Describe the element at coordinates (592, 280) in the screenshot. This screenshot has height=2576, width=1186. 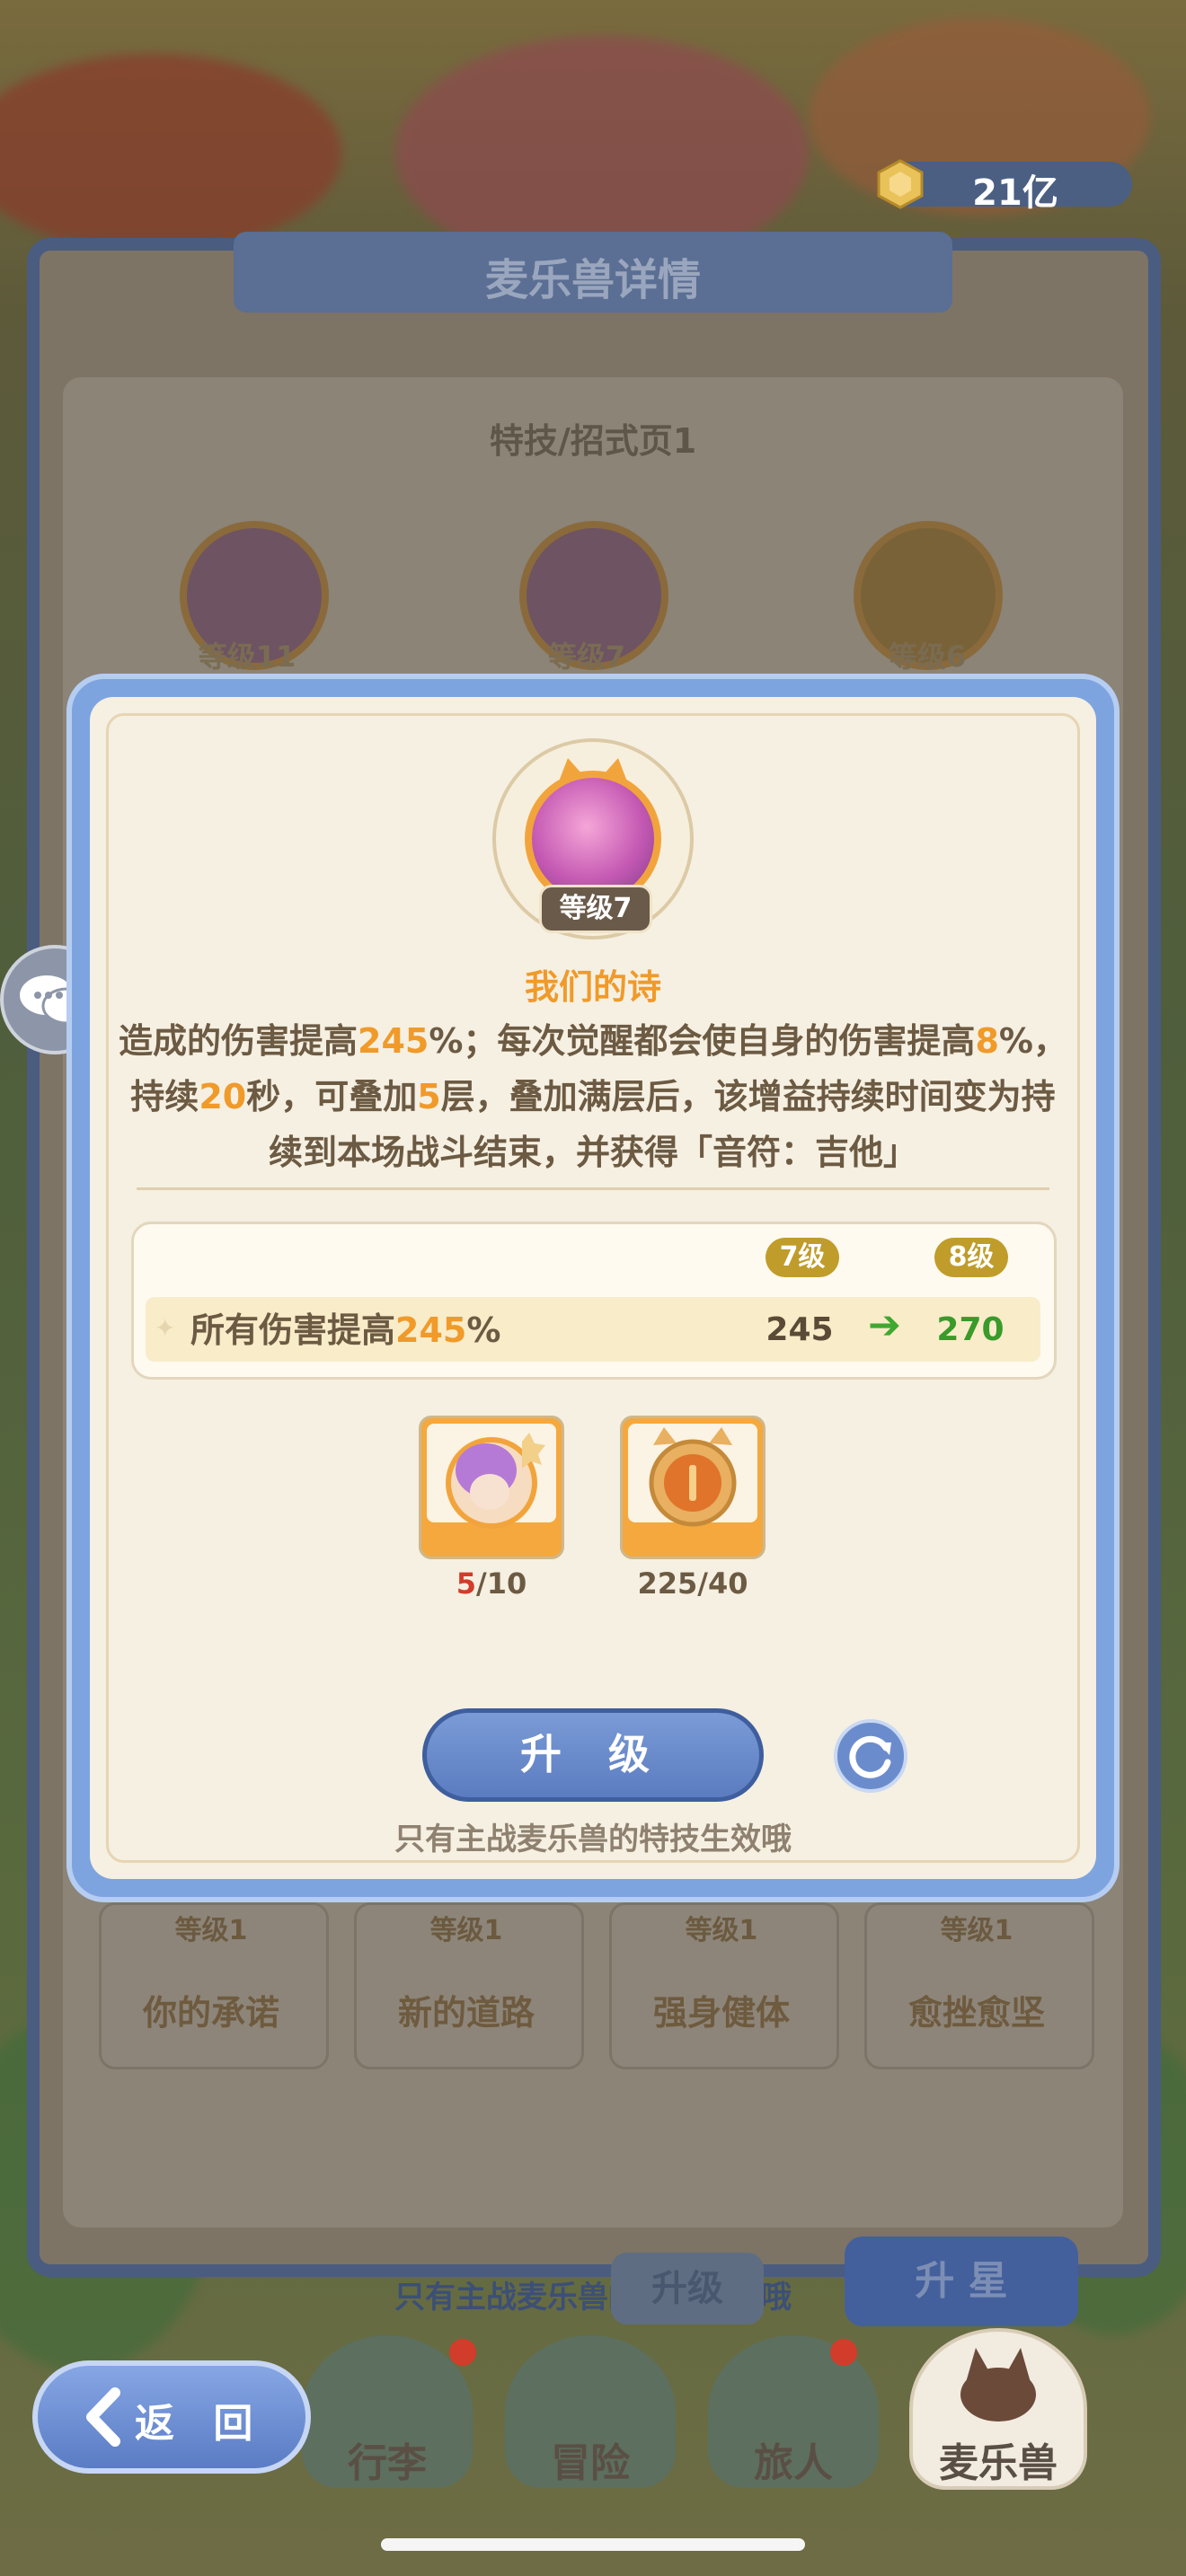
I see `detail-title: 麦乐兽详情` at that location.